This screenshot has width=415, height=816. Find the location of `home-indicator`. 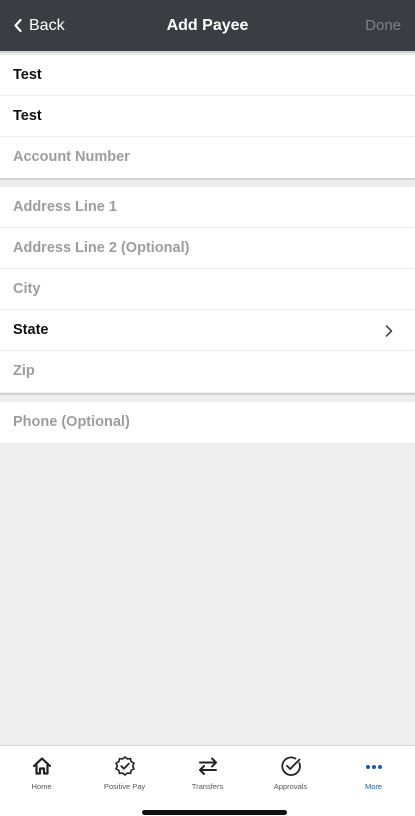

home-indicator is located at coordinates (214, 812).